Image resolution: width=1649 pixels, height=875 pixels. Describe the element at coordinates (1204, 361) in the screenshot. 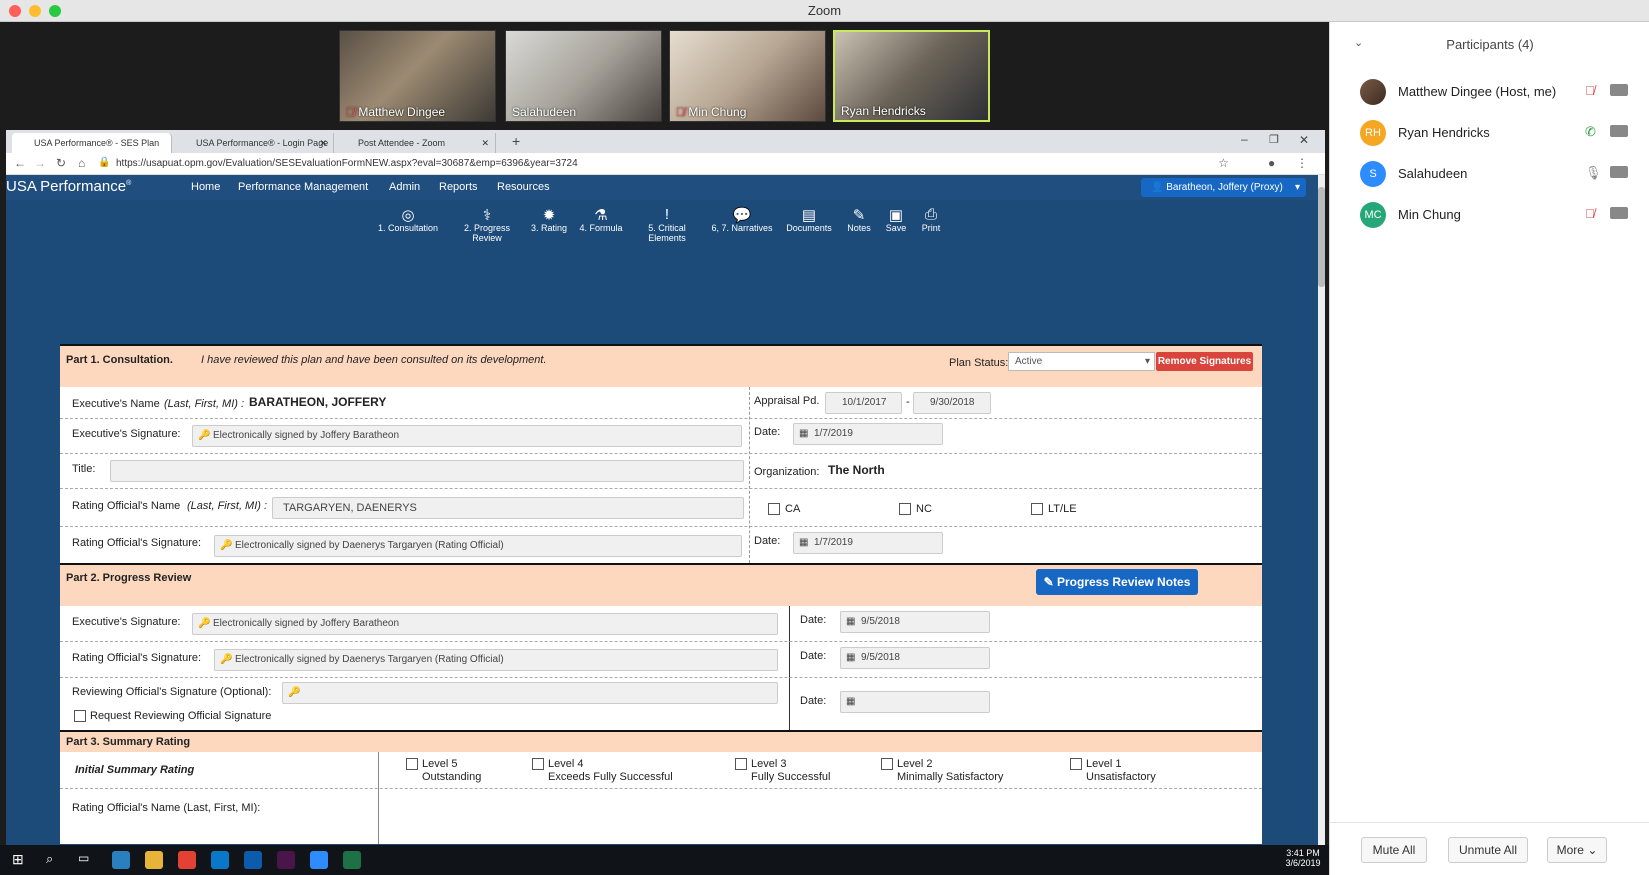

I see `remove-signatures-button: Remove Signatures` at that location.